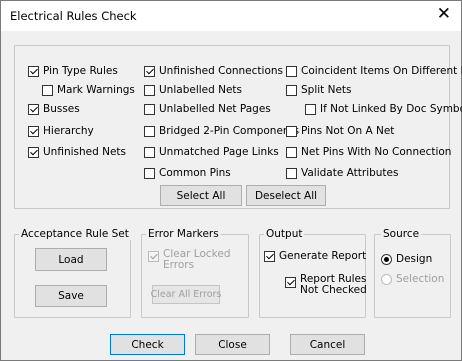  What do you see at coordinates (80, 71) in the screenshot?
I see `checkbox-label: Pin Type Rules` at bounding box center [80, 71].